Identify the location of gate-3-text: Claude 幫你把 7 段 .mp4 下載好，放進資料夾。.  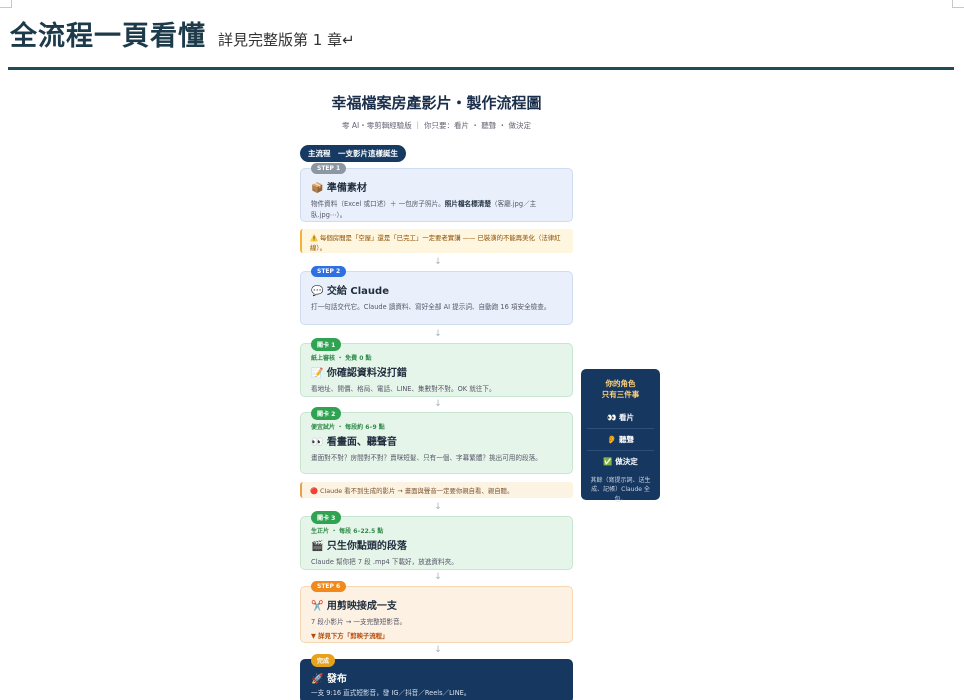
(384, 562).